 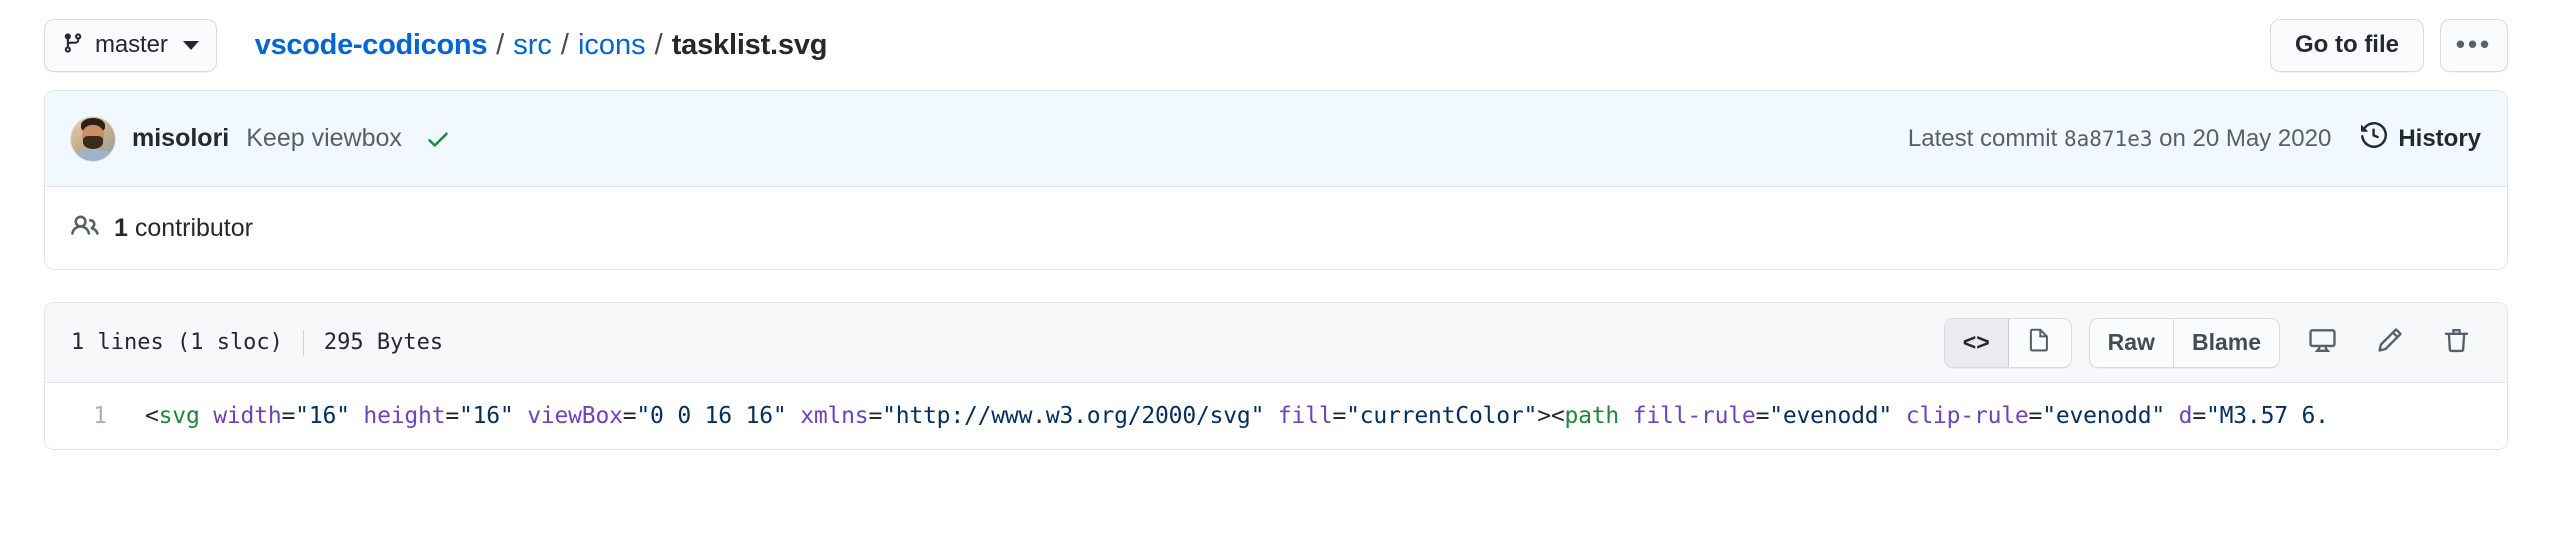 What do you see at coordinates (2439, 138) in the screenshot?
I see `history-label: History` at bounding box center [2439, 138].